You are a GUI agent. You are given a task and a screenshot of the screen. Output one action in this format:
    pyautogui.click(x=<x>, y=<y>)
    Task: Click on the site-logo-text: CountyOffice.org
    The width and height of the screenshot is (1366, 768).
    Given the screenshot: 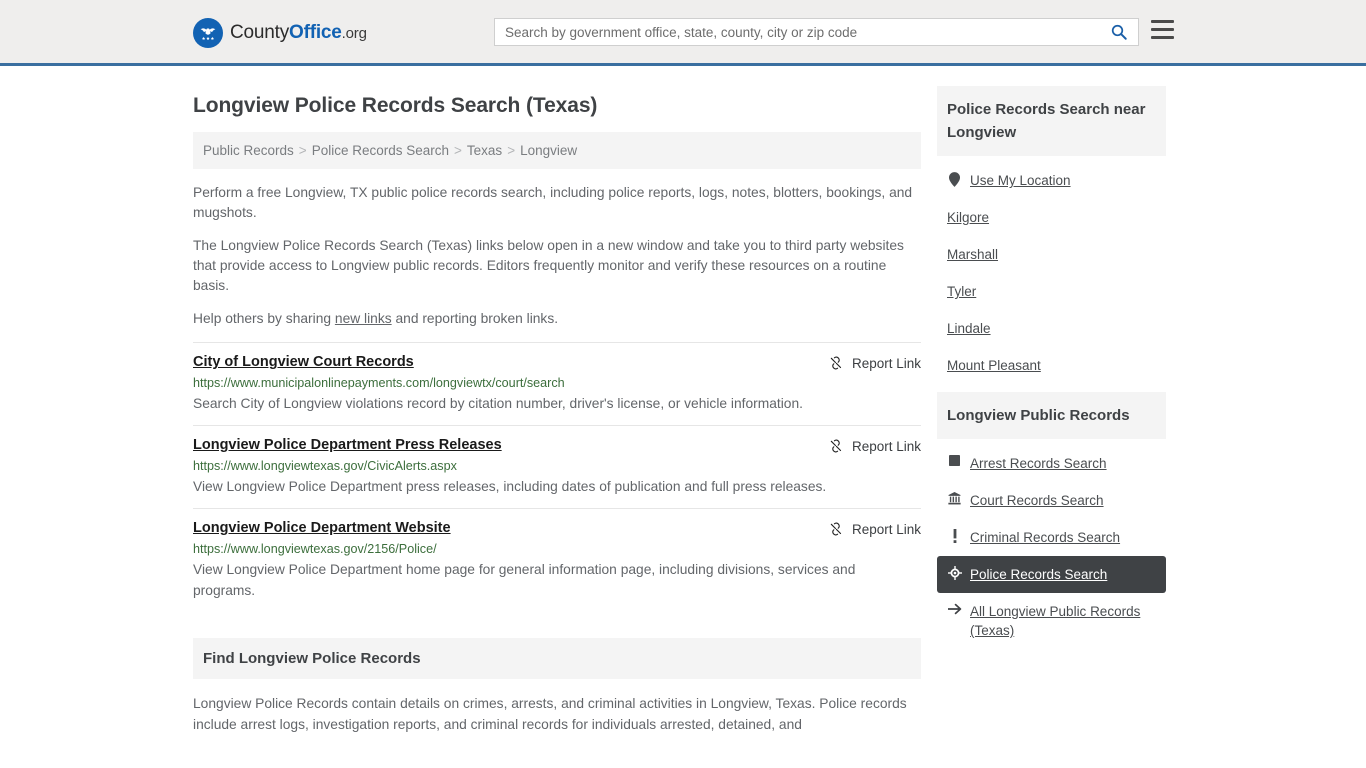 What is the action you would take?
    pyautogui.click(x=298, y=33)
    